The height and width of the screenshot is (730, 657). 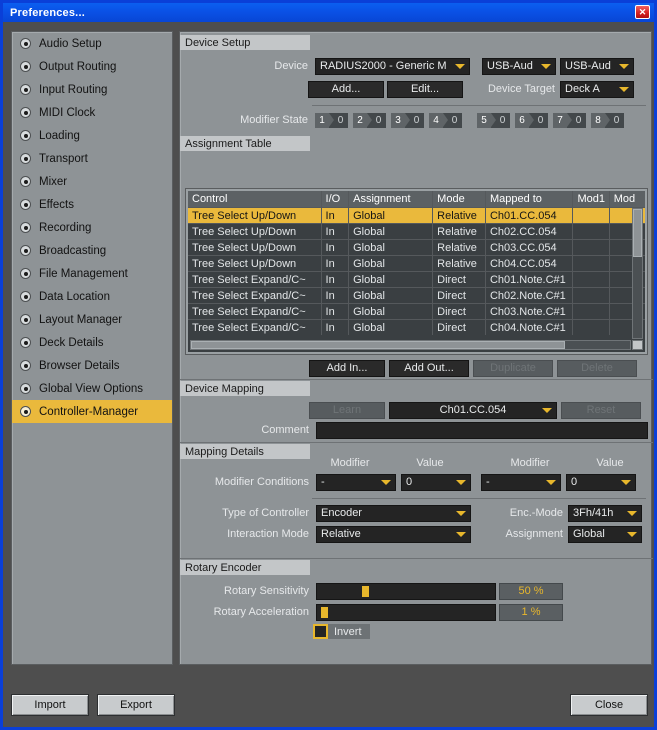 What do you see at coordinates (627, 199) in the screenshot?
I see `column-header-mod2: Mod` at bounding box center [627, 199].